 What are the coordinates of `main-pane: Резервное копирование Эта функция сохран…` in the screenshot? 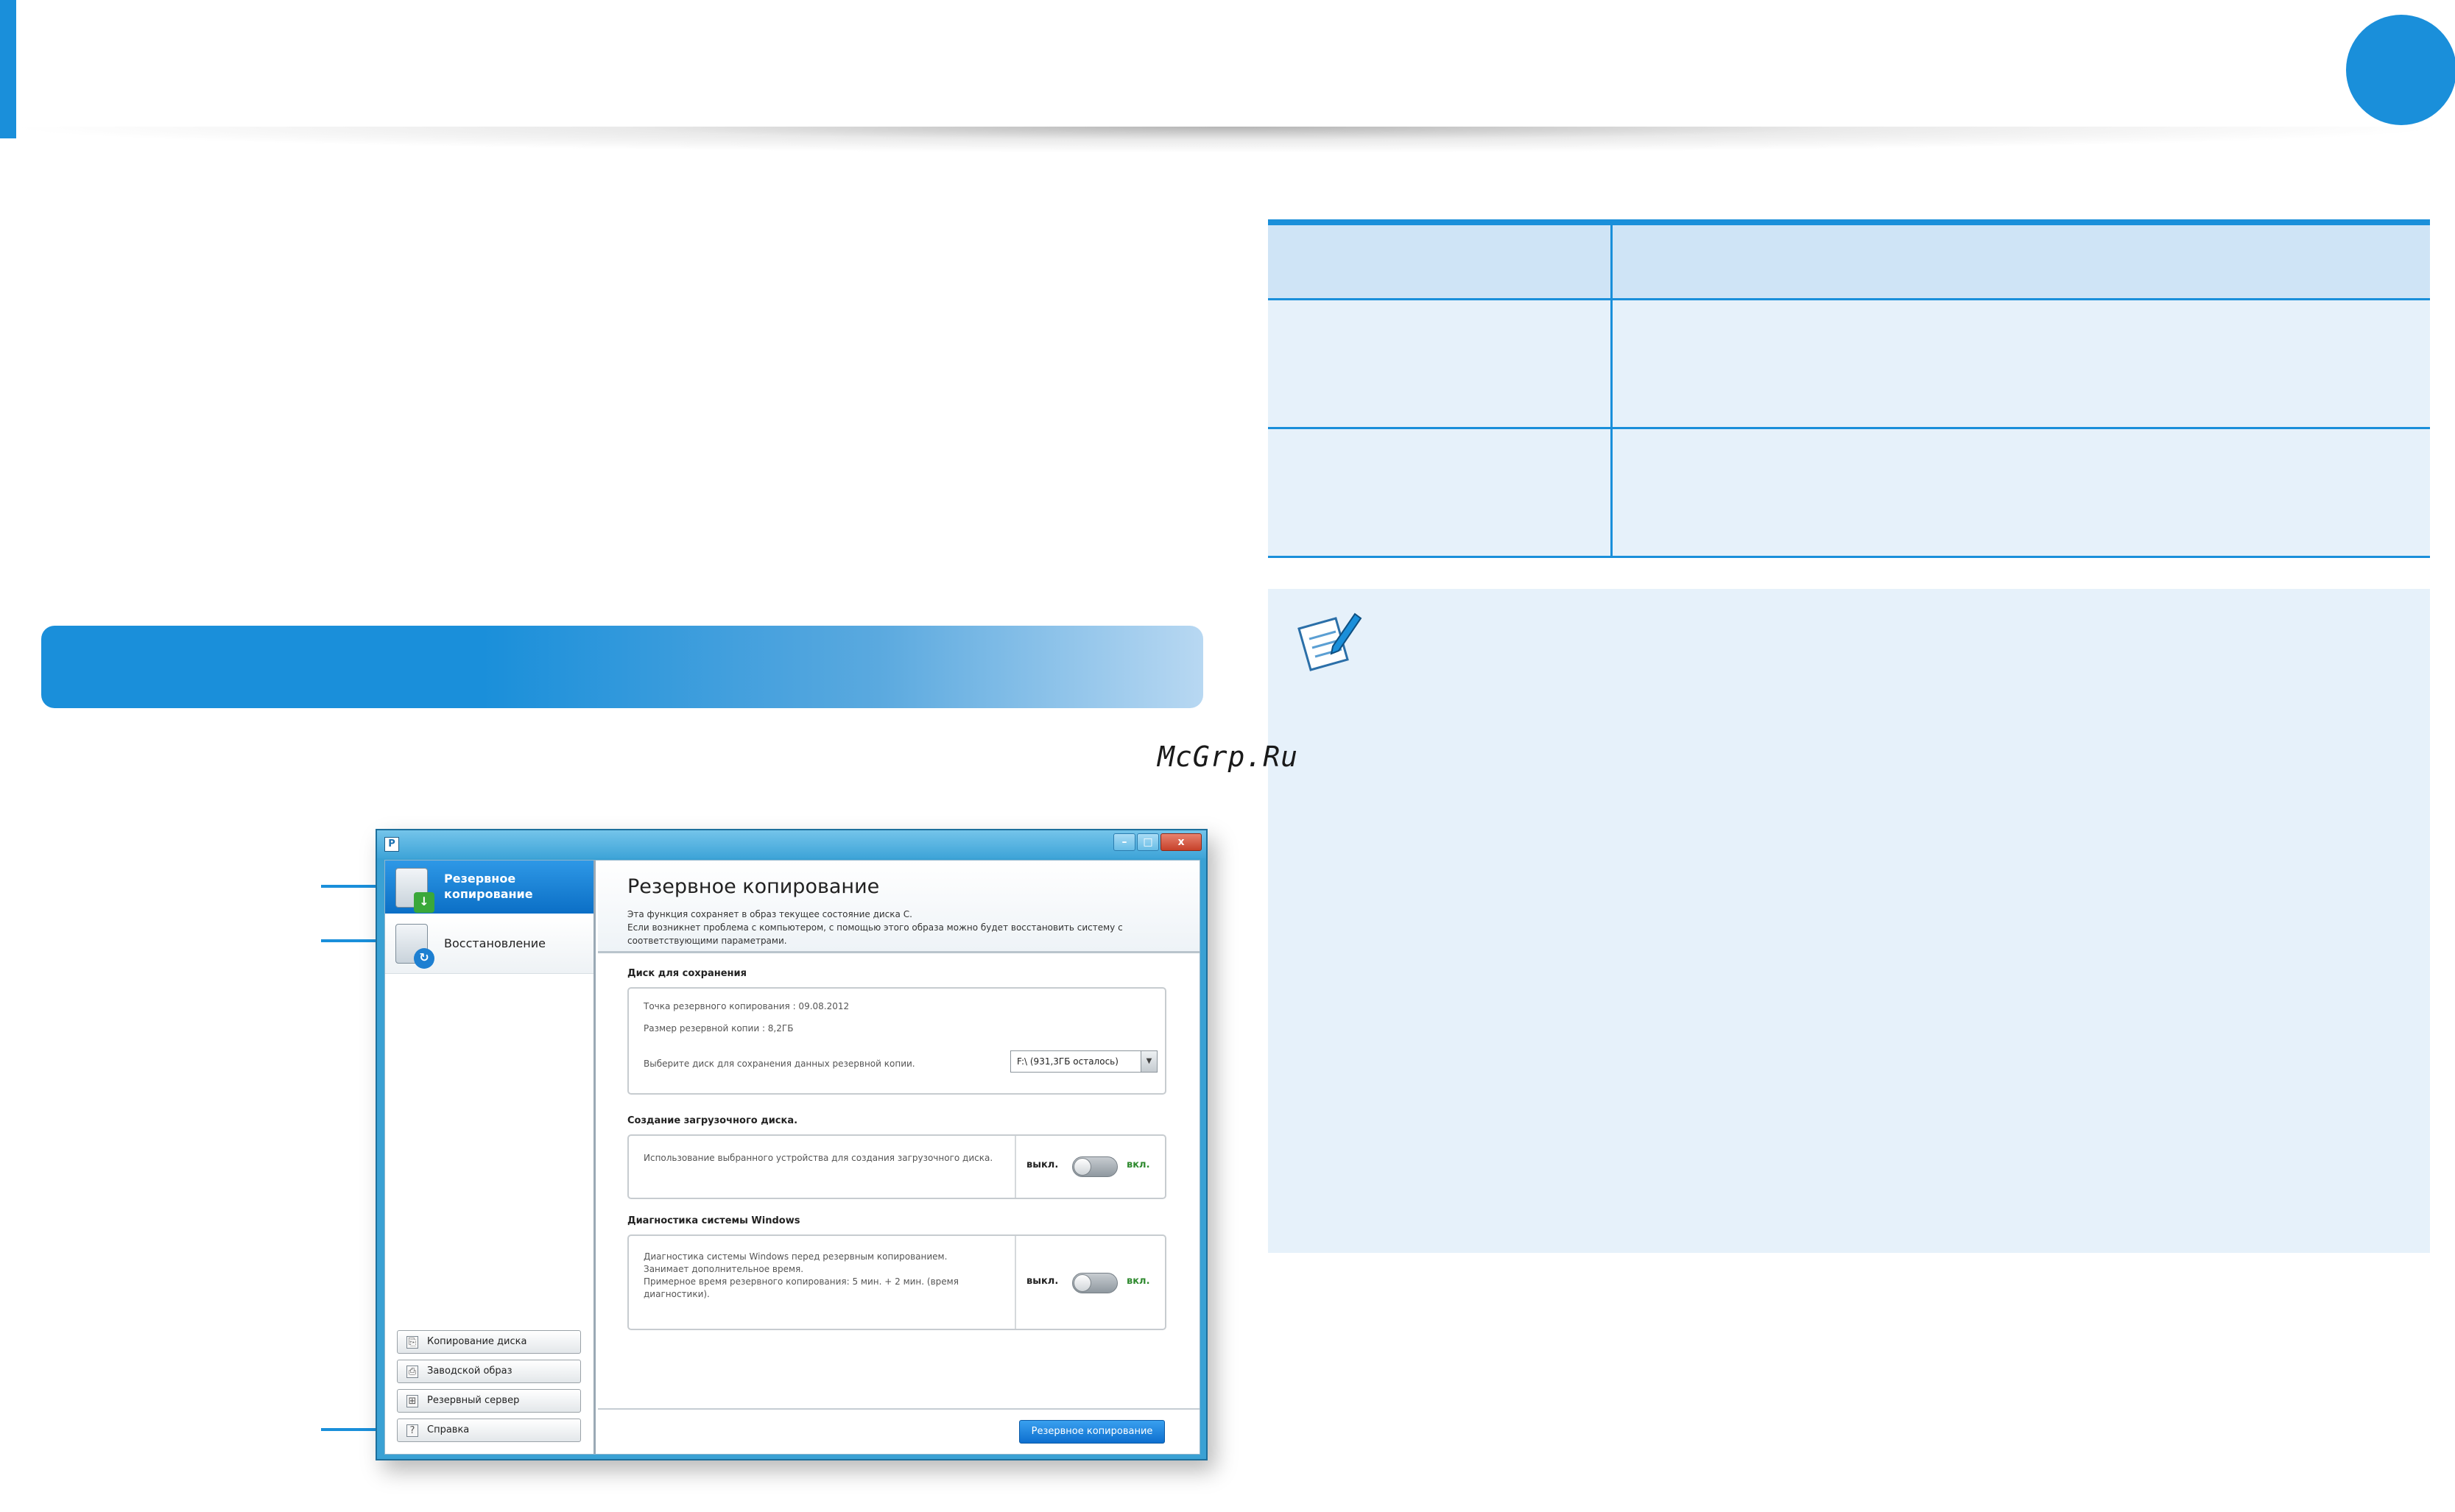 It's located at (899, 1157).